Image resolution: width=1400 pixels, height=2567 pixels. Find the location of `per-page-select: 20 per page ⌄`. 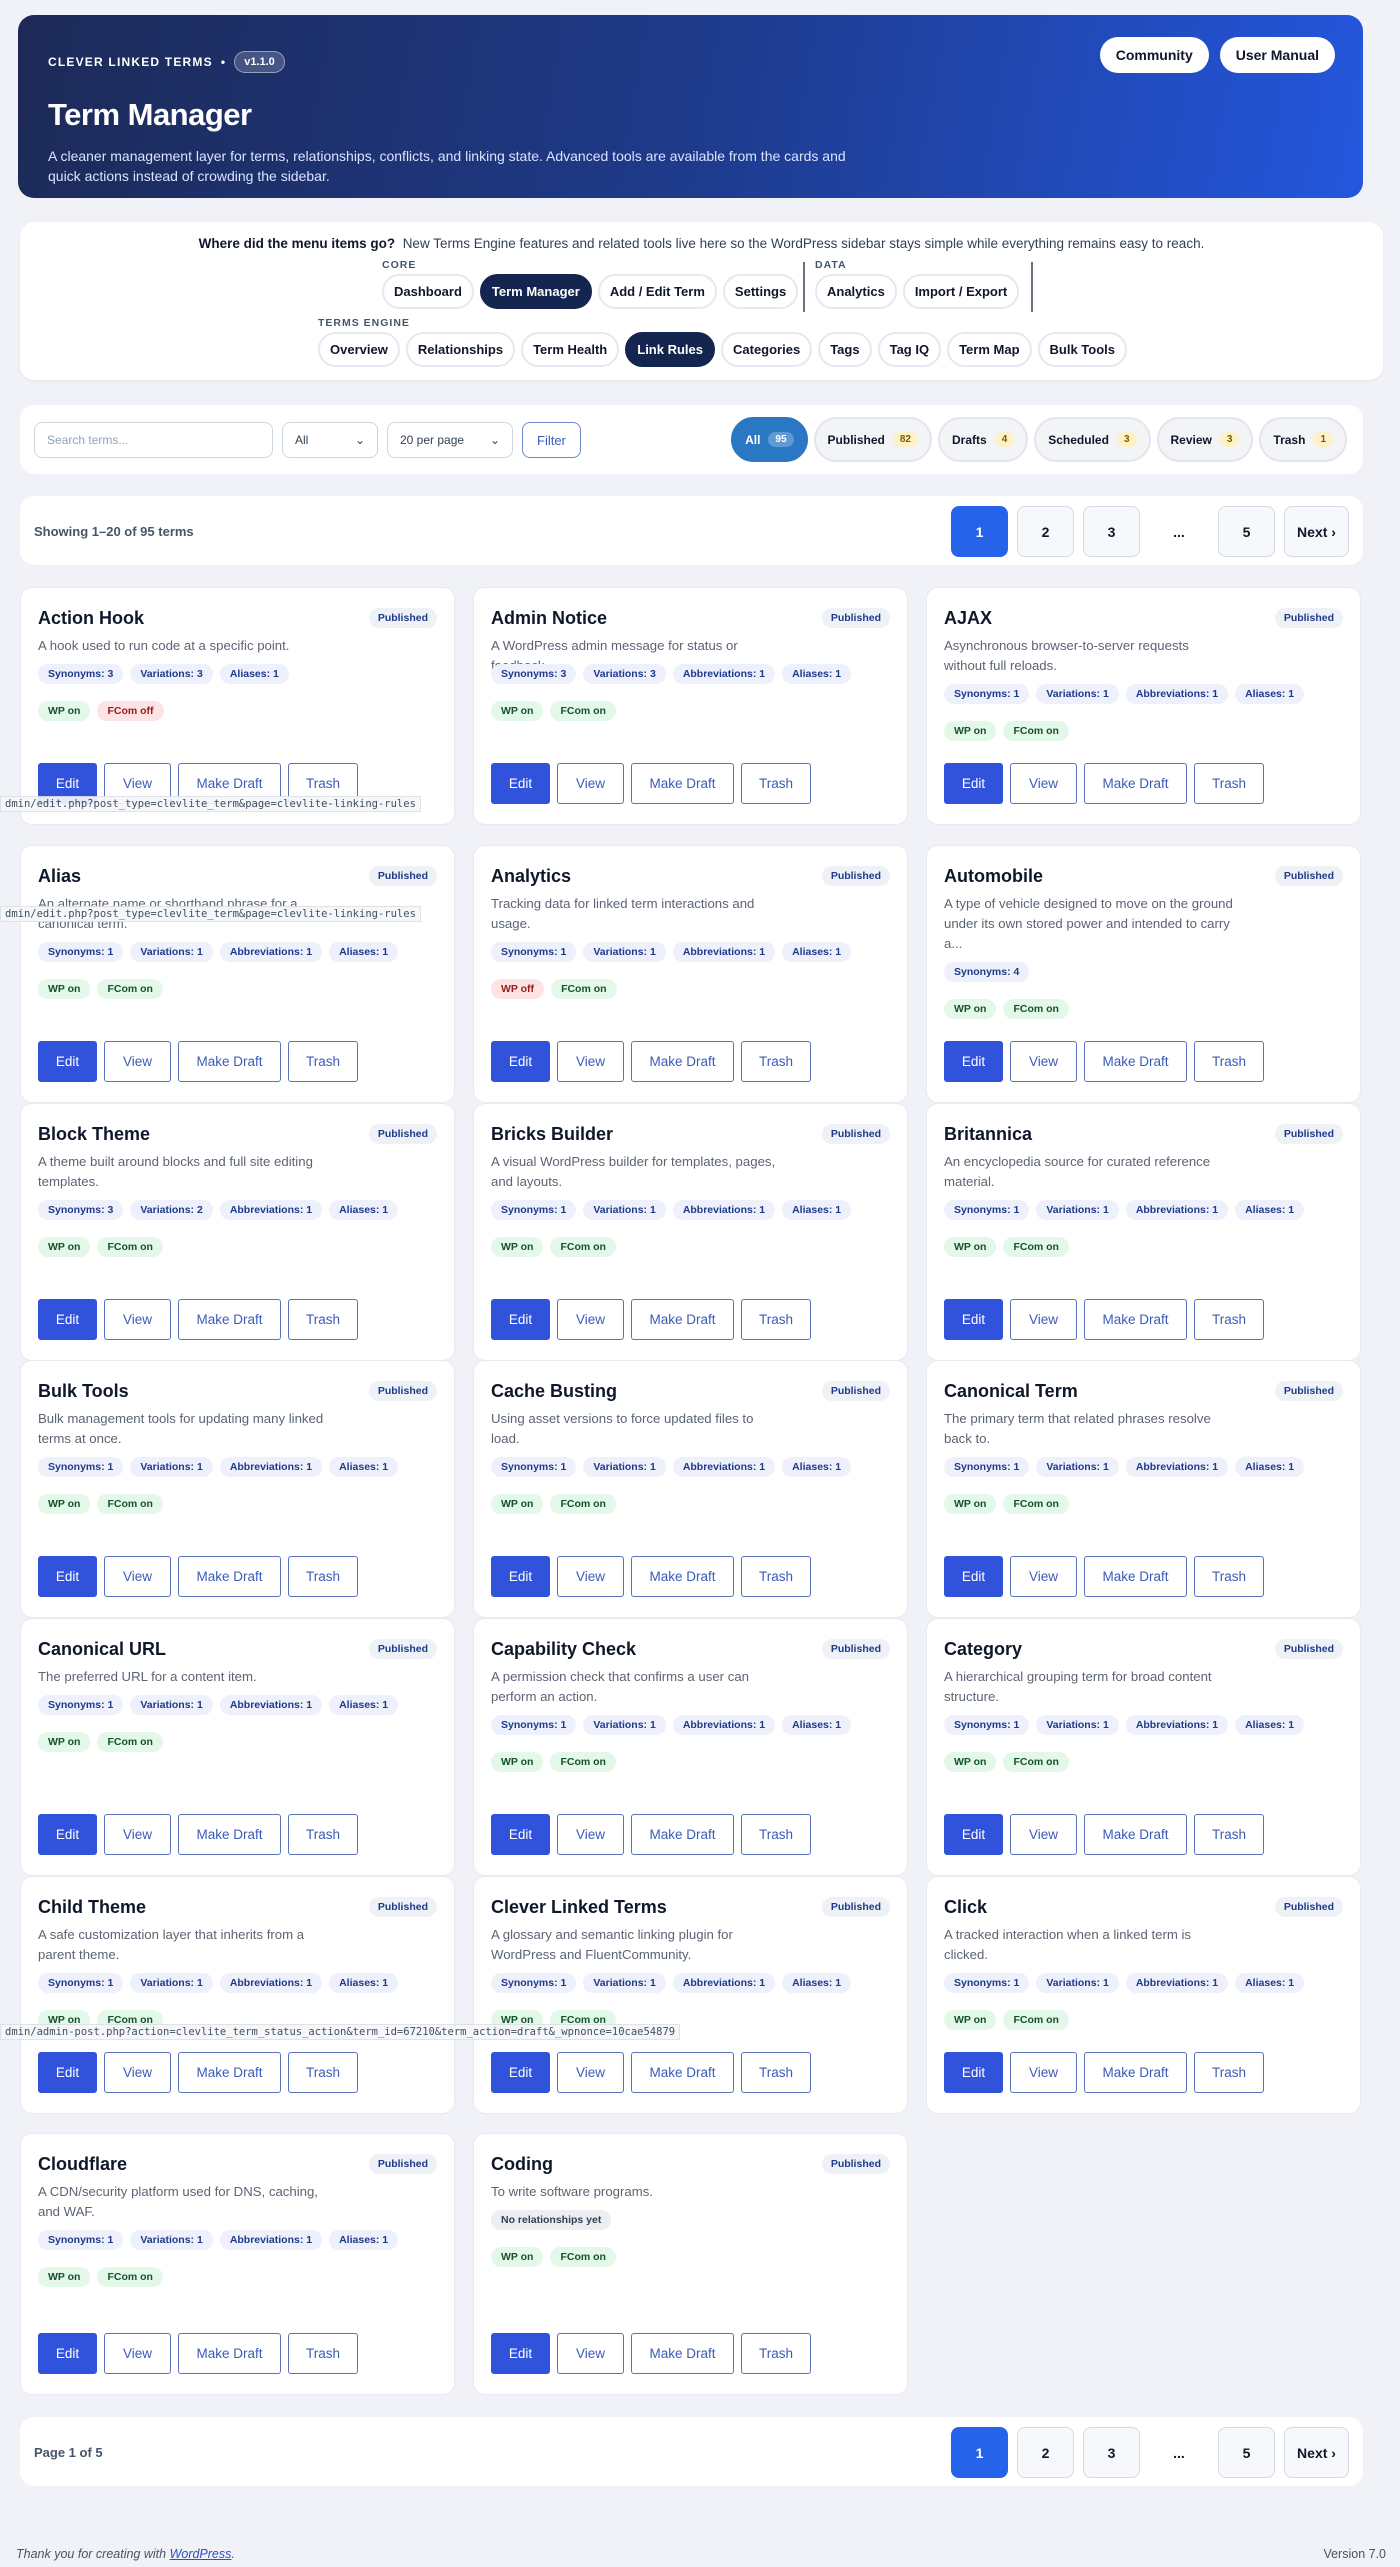

per-page-select: 20 per page ⌄ is located at coordinates (450, 440).